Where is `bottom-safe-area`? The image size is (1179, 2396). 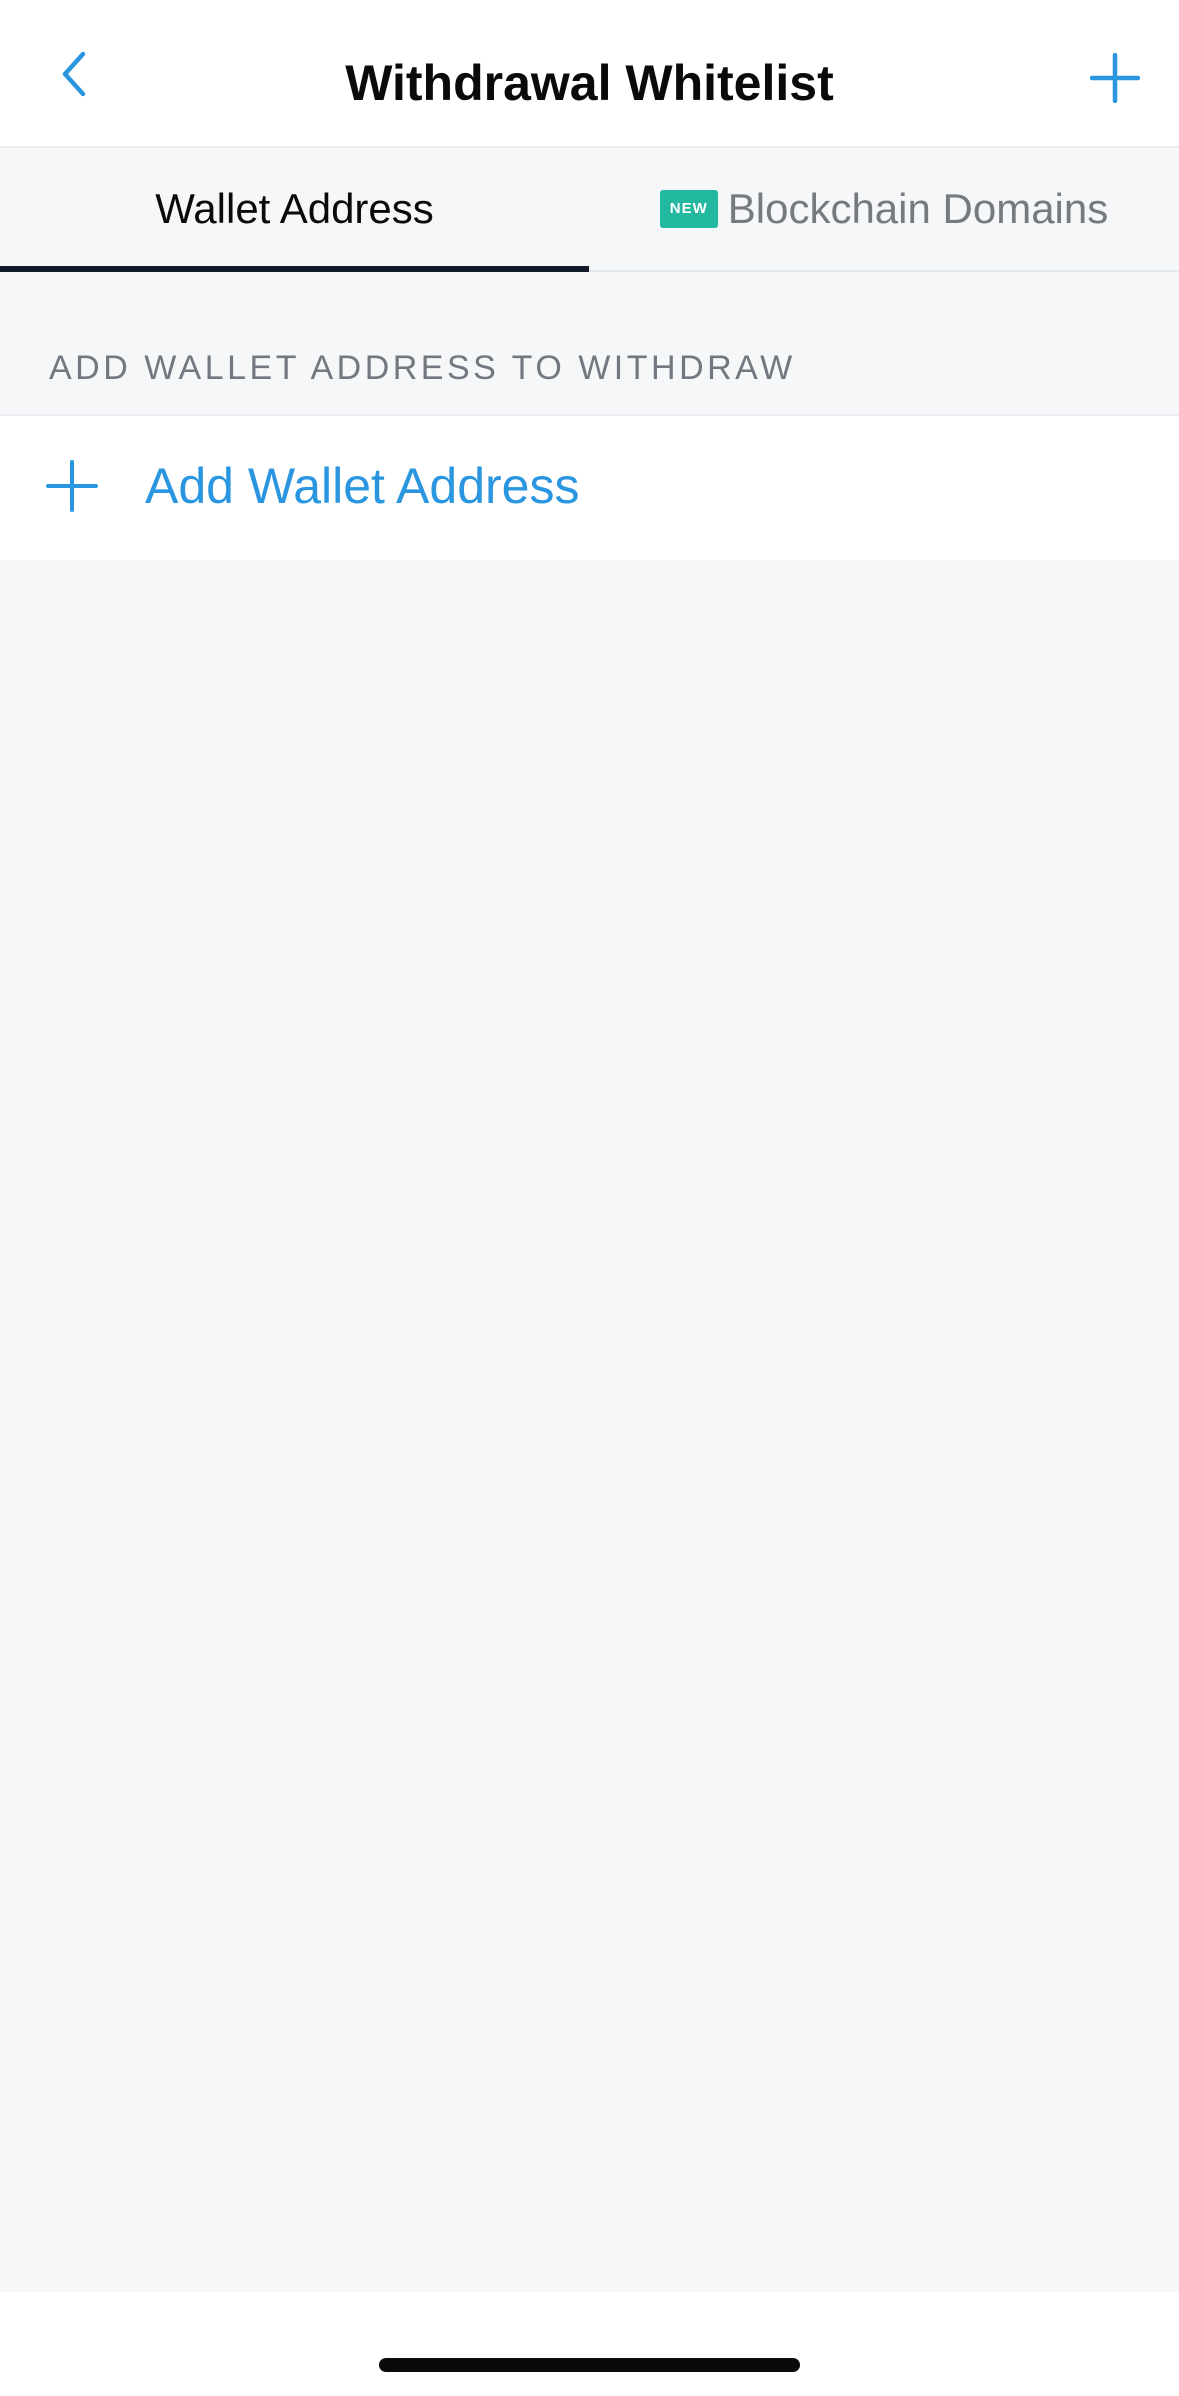 bottom-safe-area is located at coordinates (589, 2344).